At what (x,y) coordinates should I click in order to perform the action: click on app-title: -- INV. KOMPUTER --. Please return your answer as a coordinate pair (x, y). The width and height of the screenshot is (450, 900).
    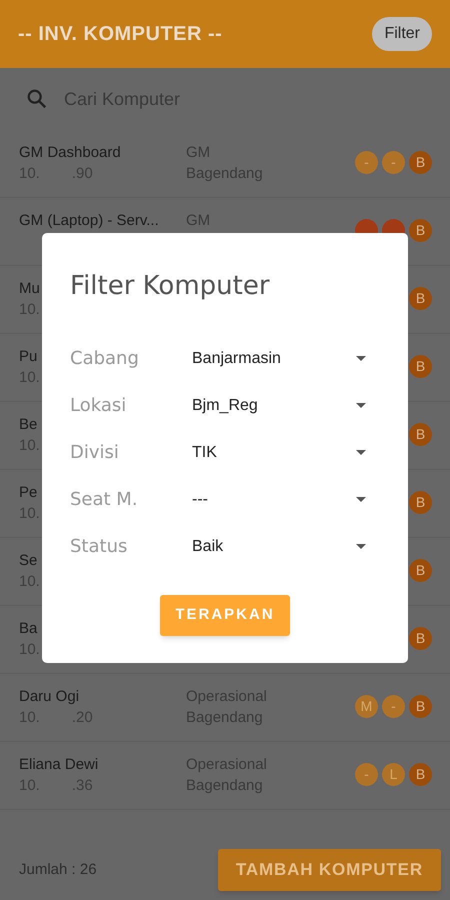
    Looking at the image, I should click on (120, 34).